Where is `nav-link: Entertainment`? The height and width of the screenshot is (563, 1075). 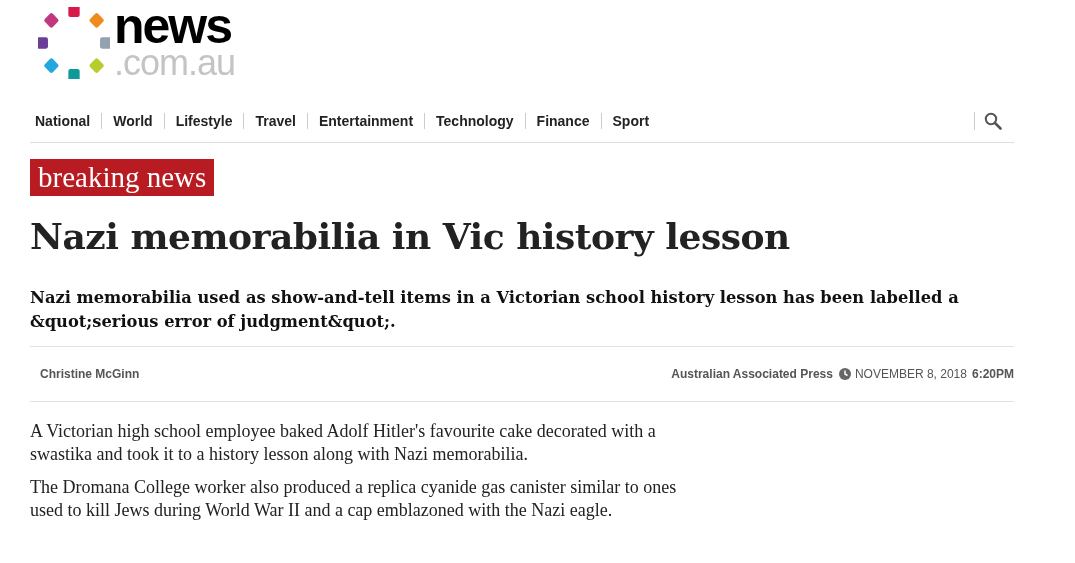 nav-link: Entertainment is located at coordinates (365, 121).